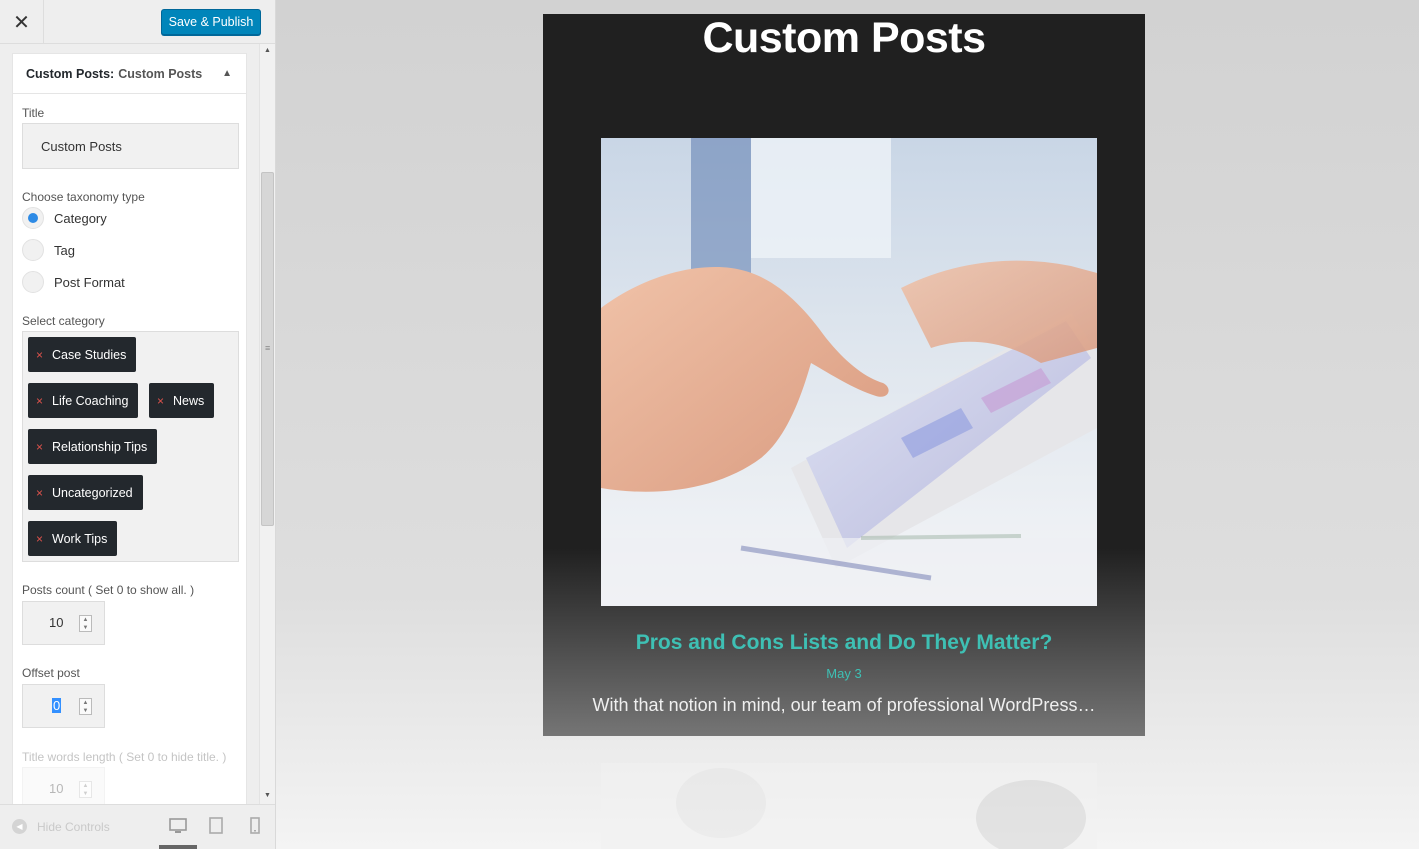 The image size is (1419, 849). Describe the element at coordinates (100, 446) in the screenshot. I see `category-tag-label: Relationship Tips` at that location.